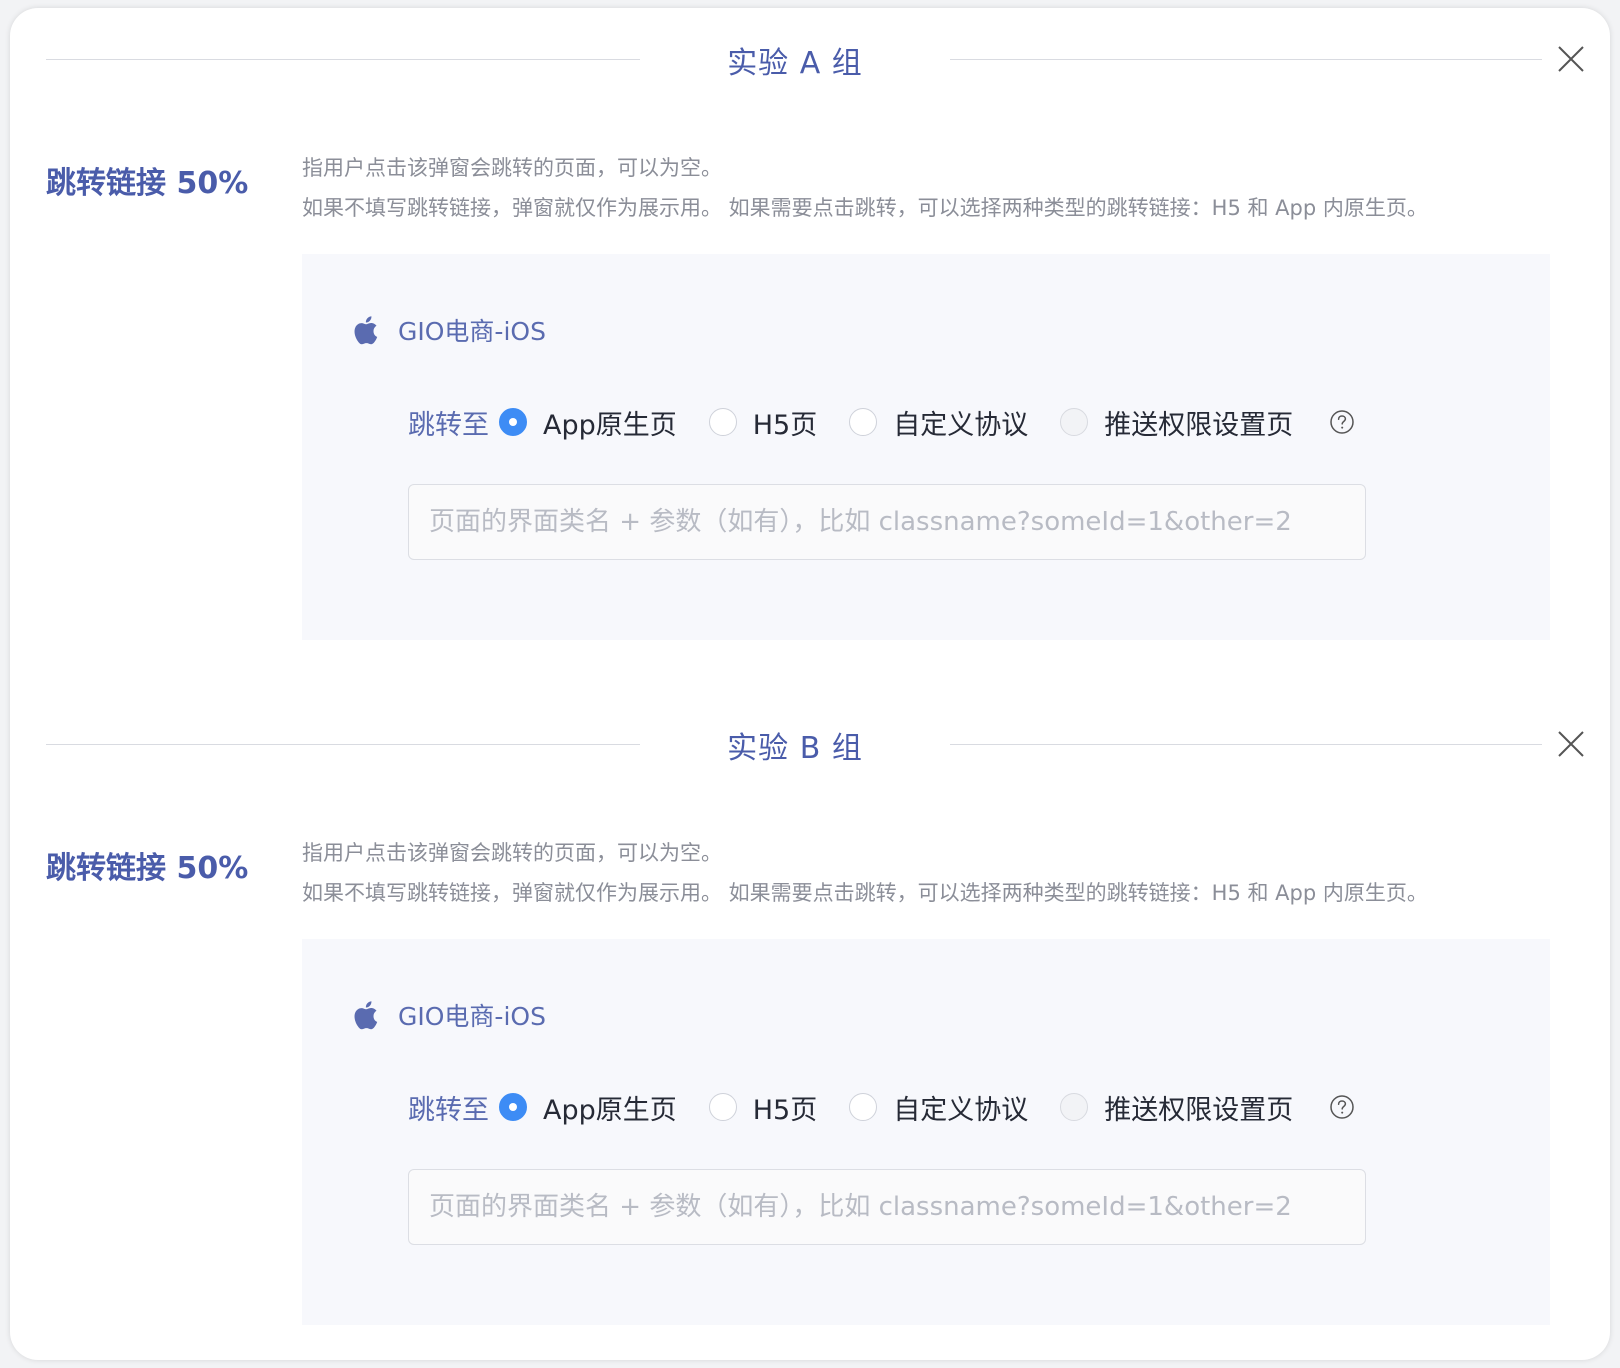  I want to click on group-title: 实验 B 组, so click(795, 748).